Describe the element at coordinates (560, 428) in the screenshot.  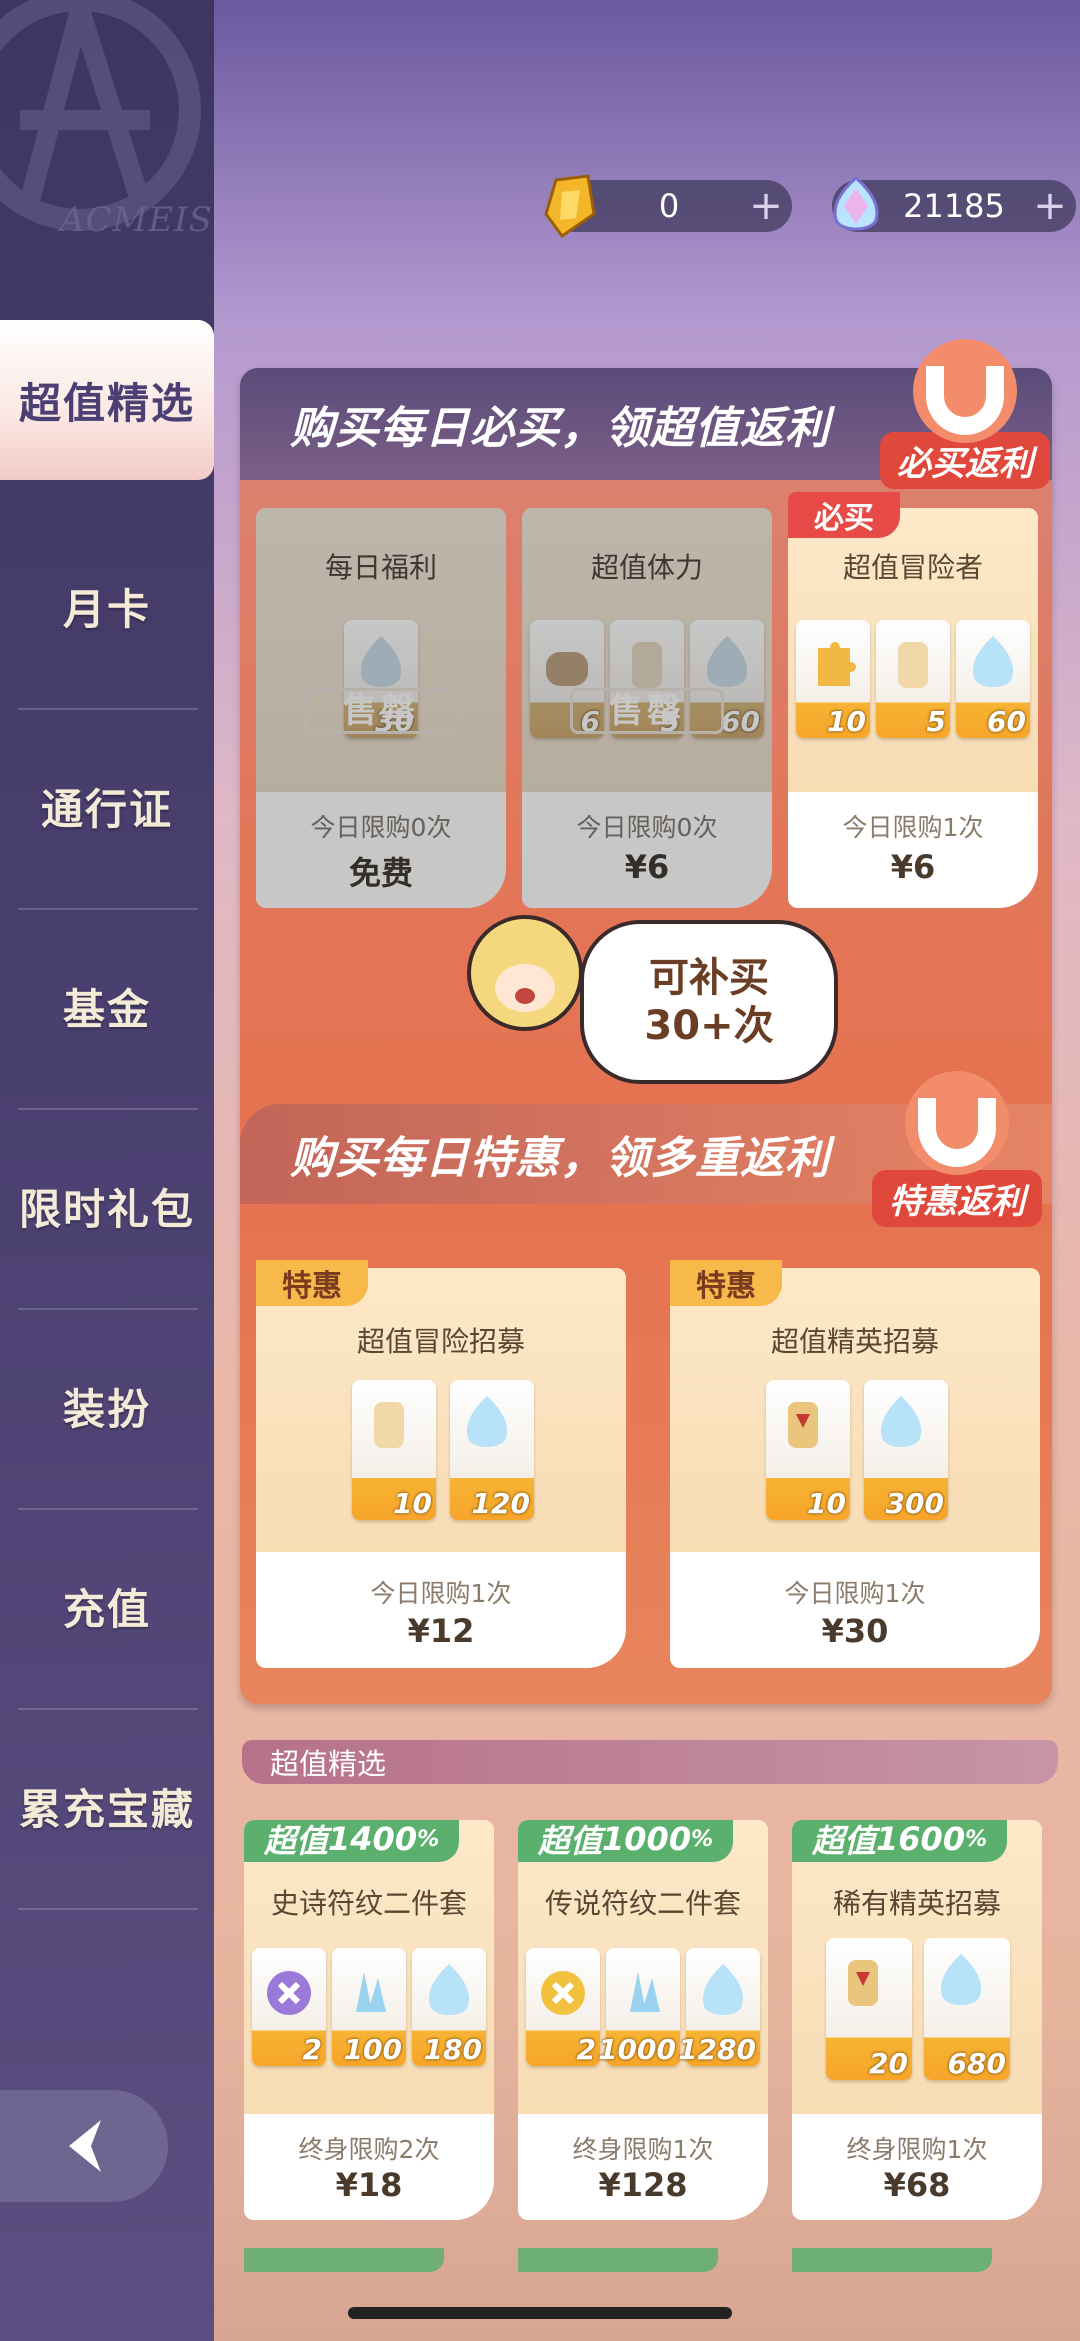
I see `mustbuy-banner-text: 购买每日必买，领超值返利` at that location.